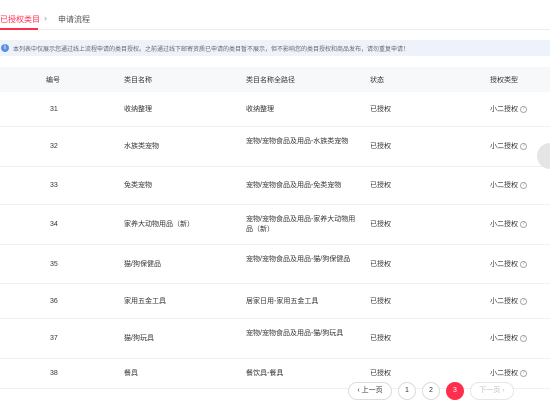  What do you see at coordinates (142, 264) in the screenshot?
I see `row-category-name: 猫/狗保健品` at bounding box center [142, 264].